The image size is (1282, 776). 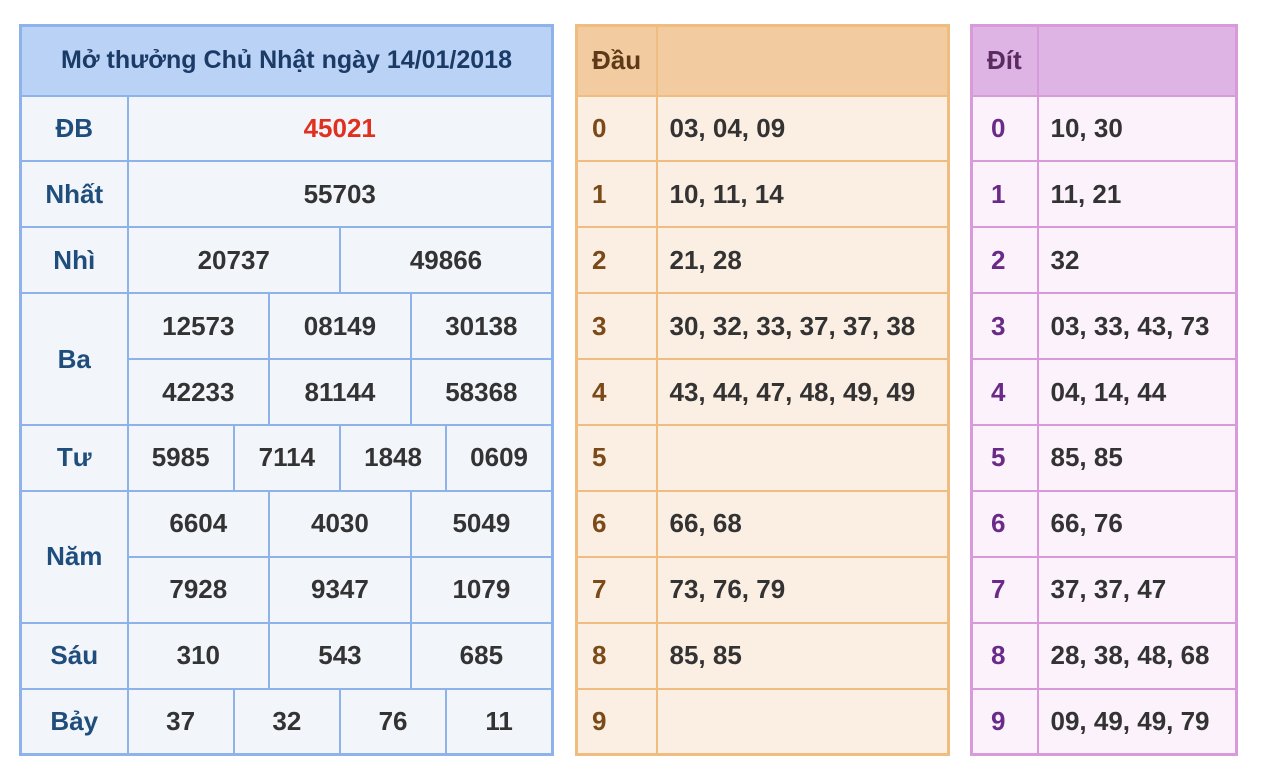 I want to click on prize-value: 9347, so click(x=340, y=589).